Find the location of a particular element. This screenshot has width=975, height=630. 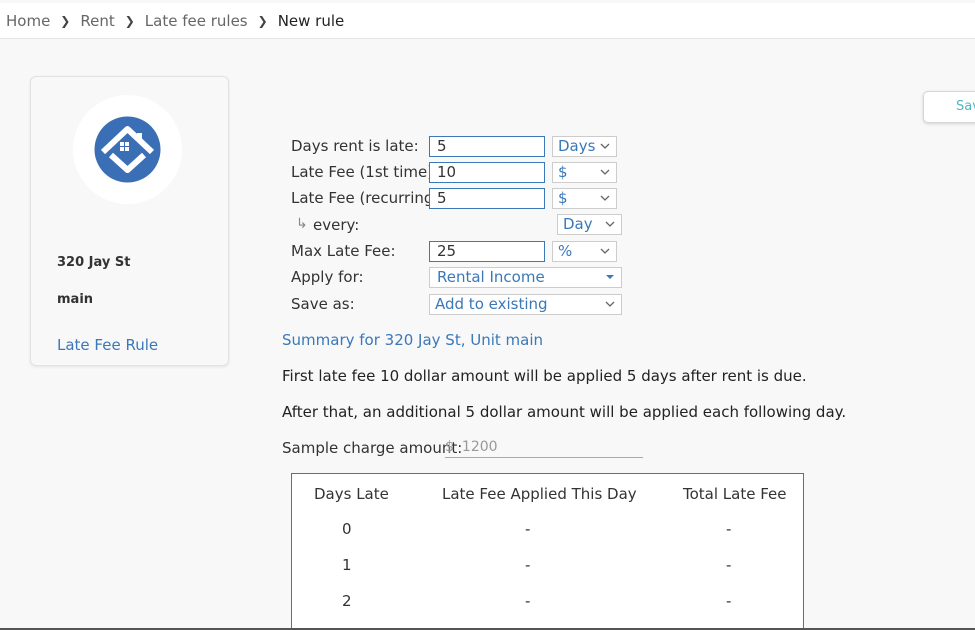

max-fee-unit-value: % is located at coordinates (565, 251).